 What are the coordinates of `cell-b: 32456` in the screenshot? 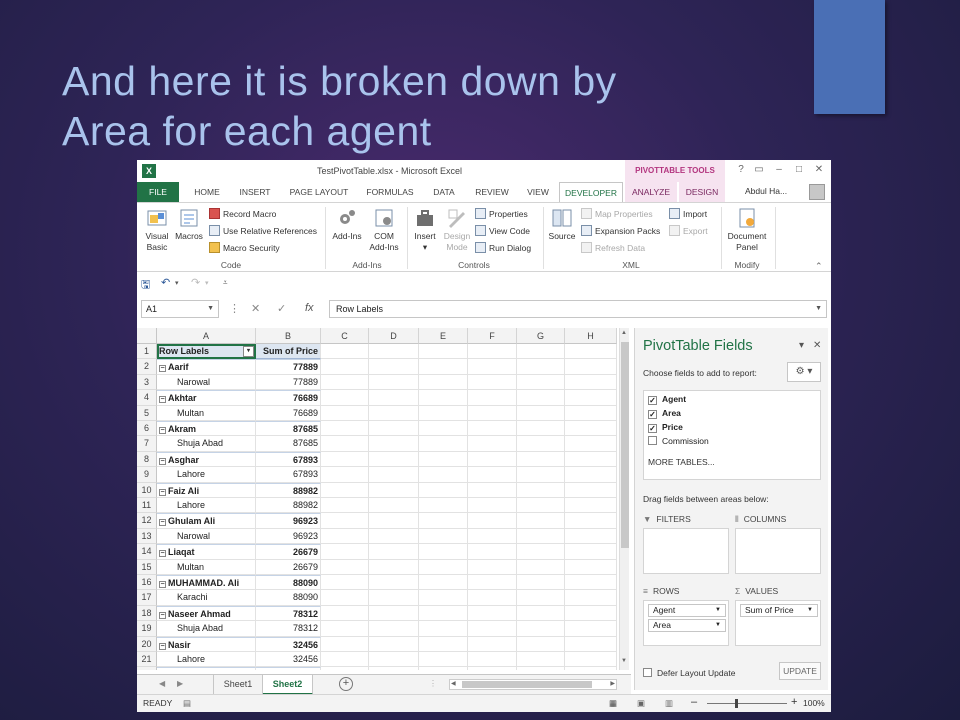 It's located at (288, 644).